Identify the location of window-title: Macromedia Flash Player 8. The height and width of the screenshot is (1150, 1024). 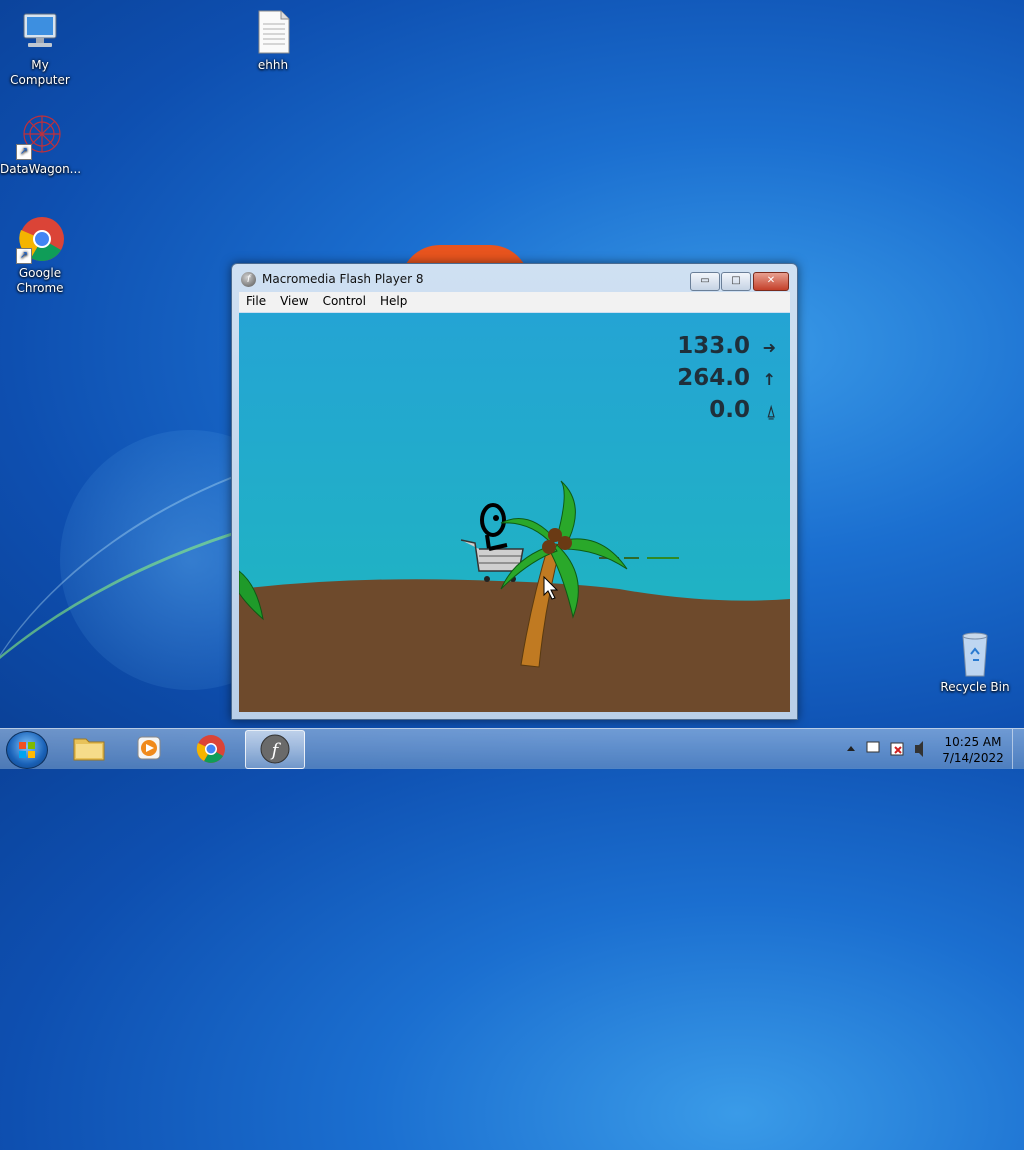
(343, 279).